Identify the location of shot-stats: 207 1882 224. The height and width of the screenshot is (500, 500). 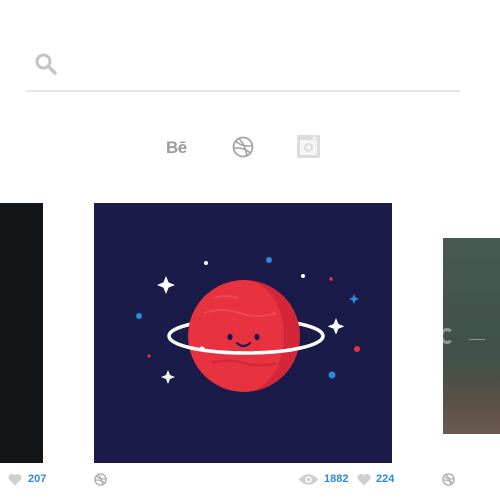
(250, 480).